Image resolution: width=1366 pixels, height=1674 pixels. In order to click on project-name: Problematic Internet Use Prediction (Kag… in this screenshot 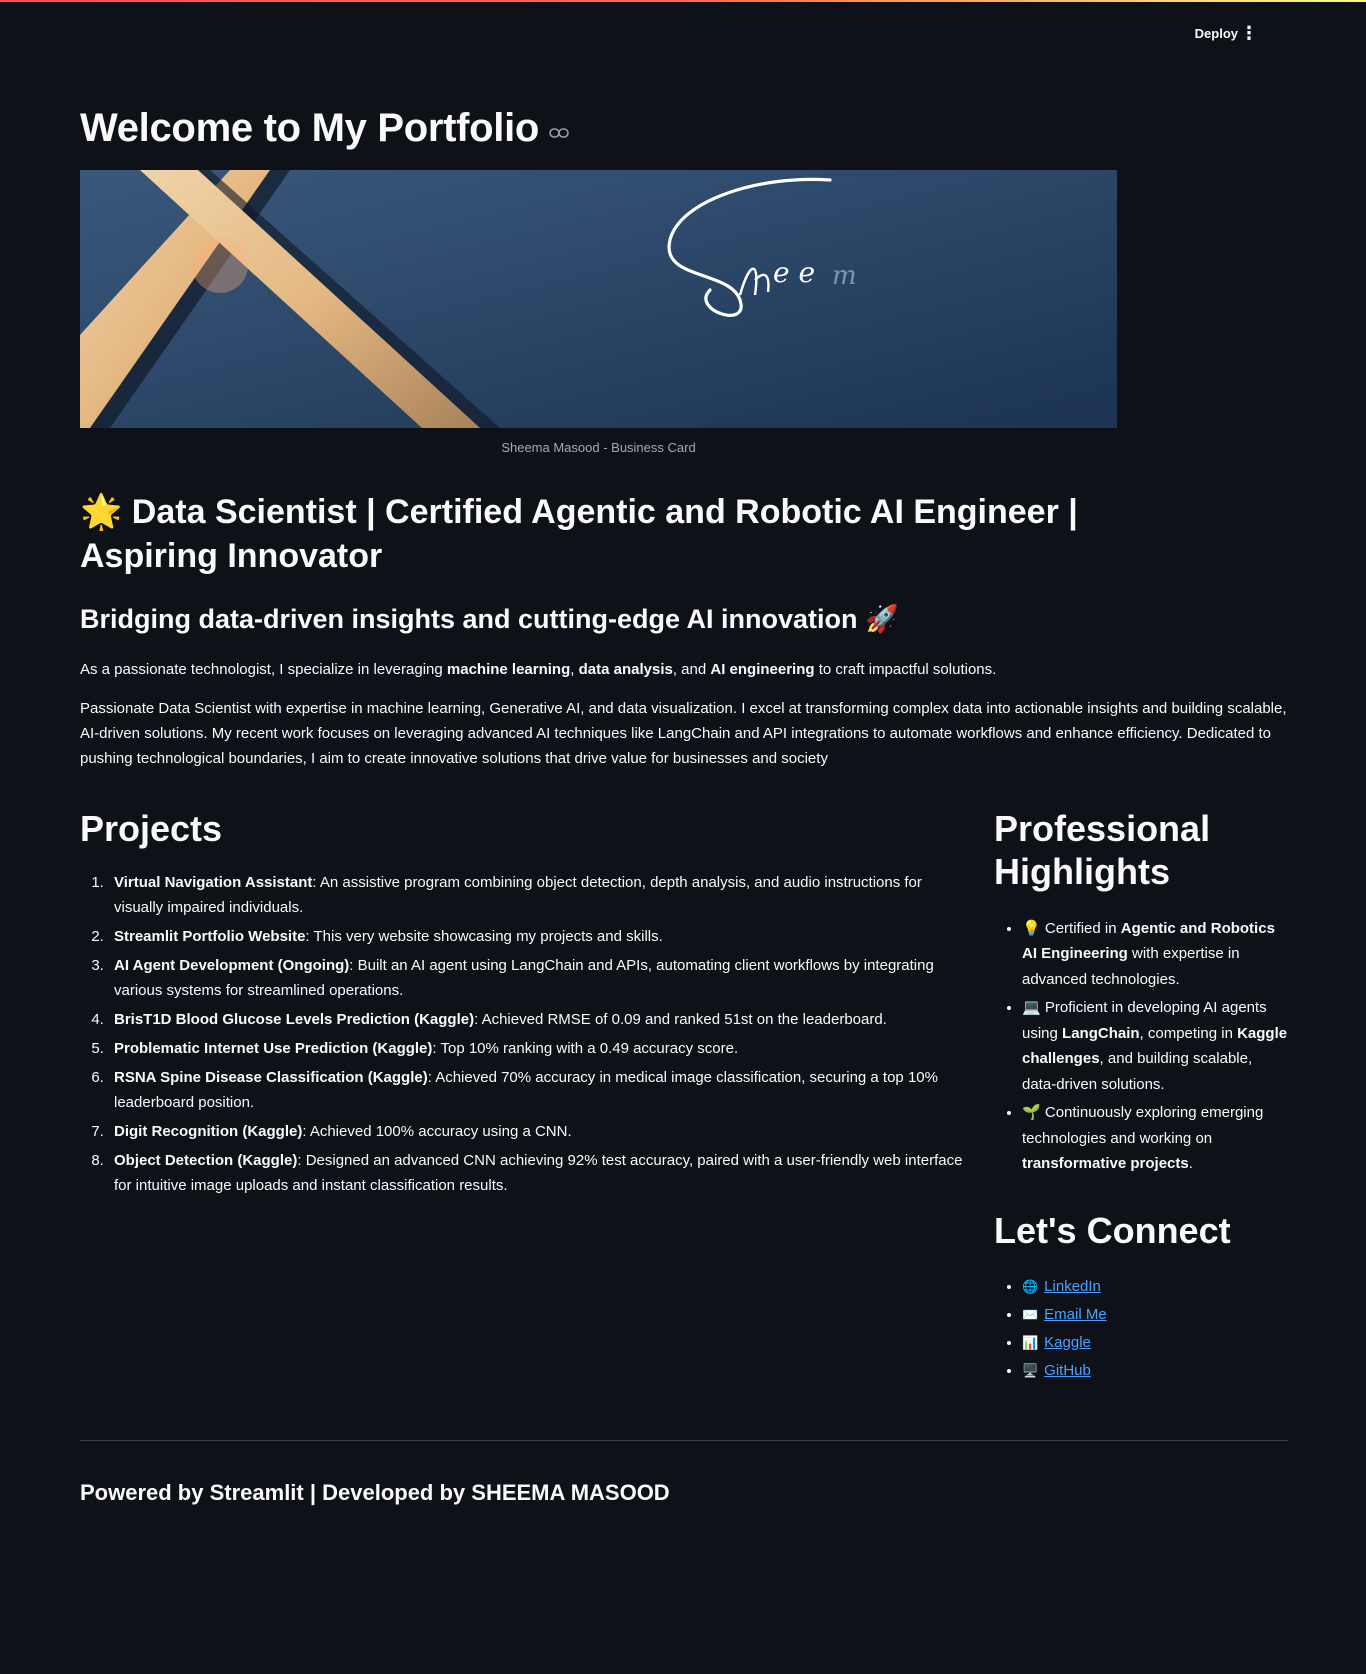, I will do `click(273, 1049)`.